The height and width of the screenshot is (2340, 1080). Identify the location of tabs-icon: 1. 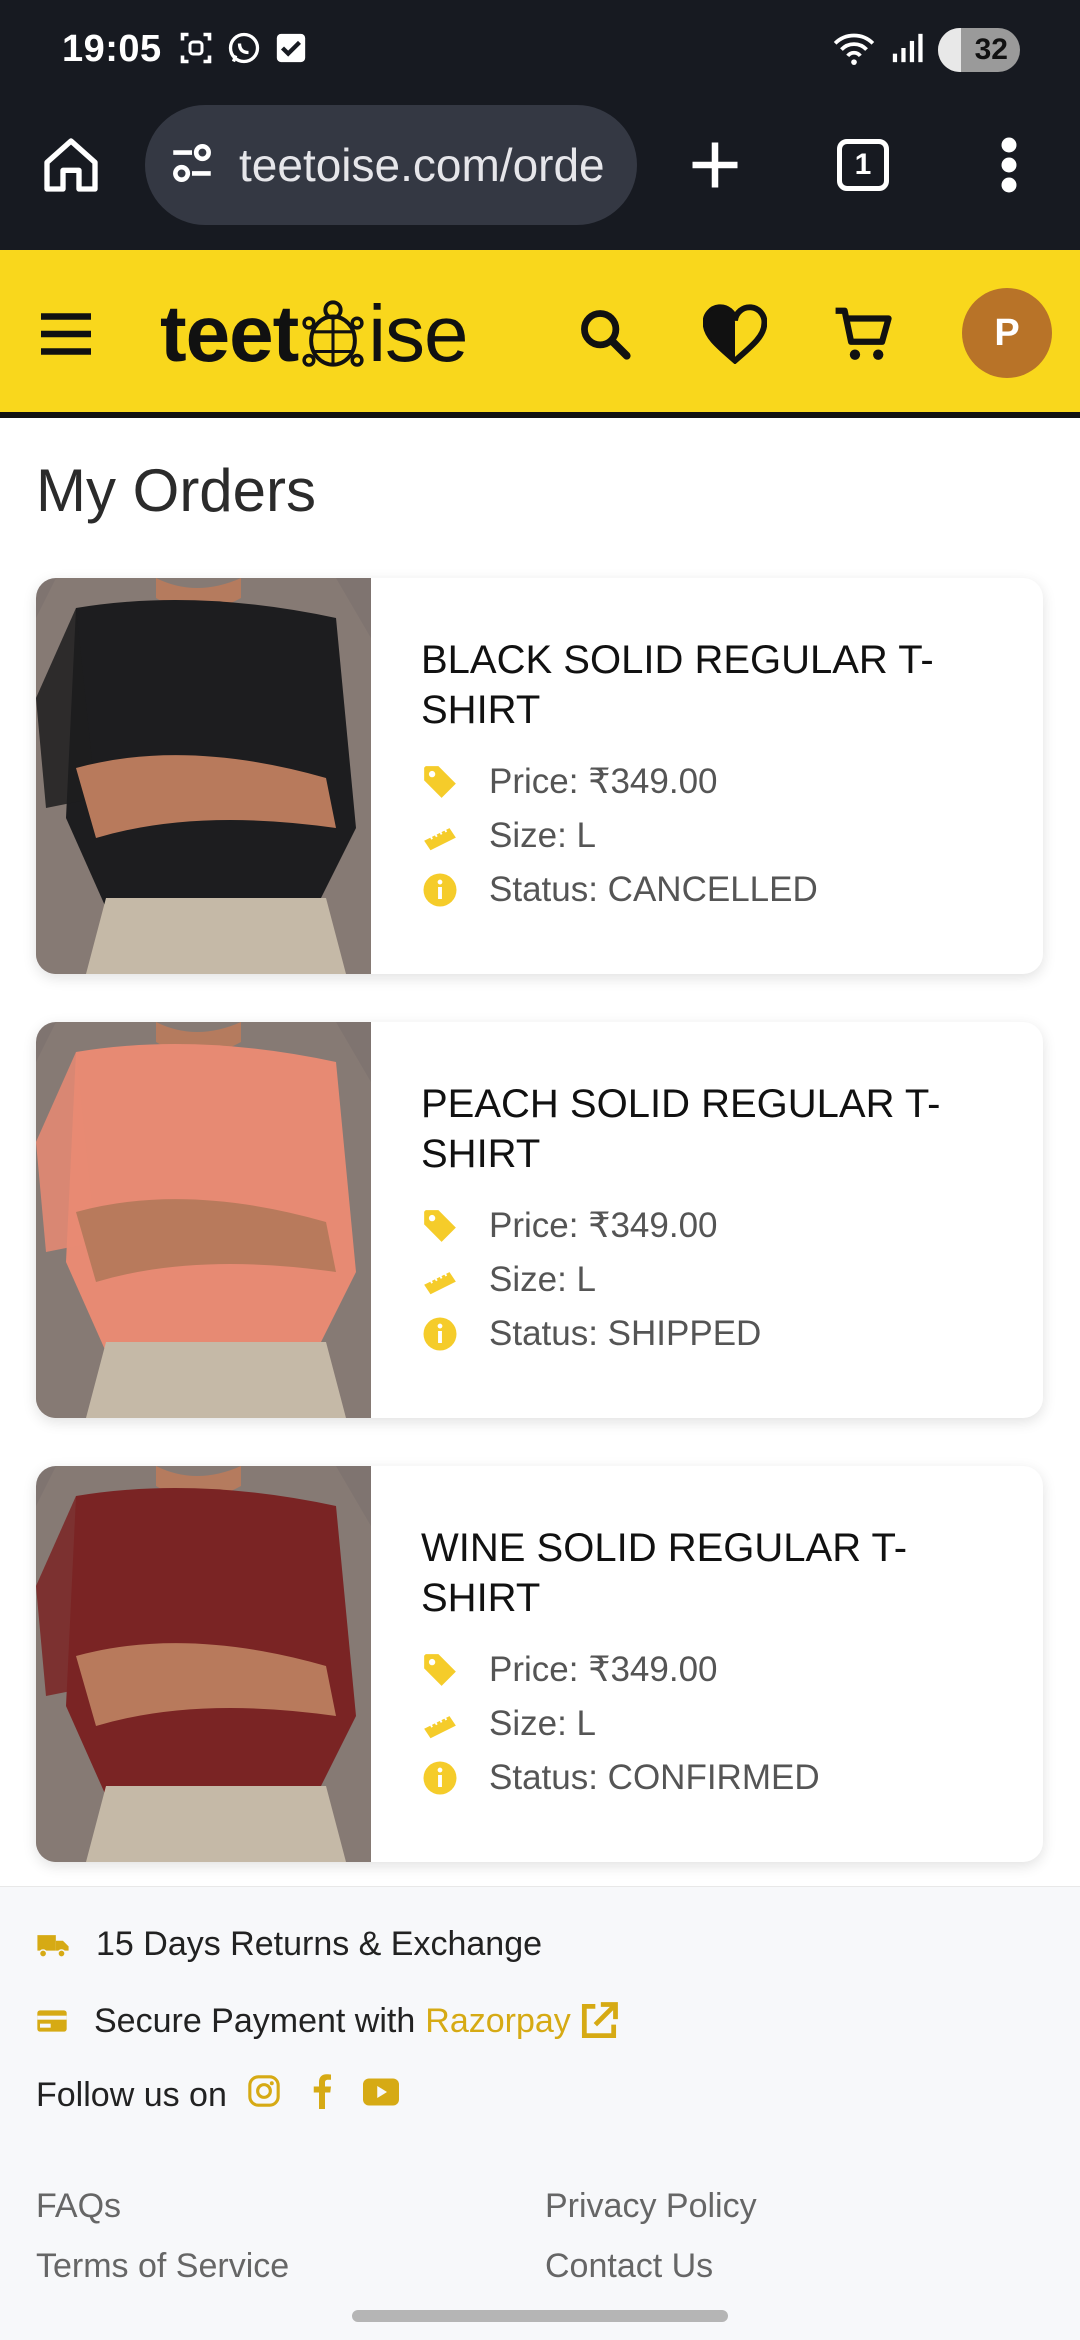
(863, 165).